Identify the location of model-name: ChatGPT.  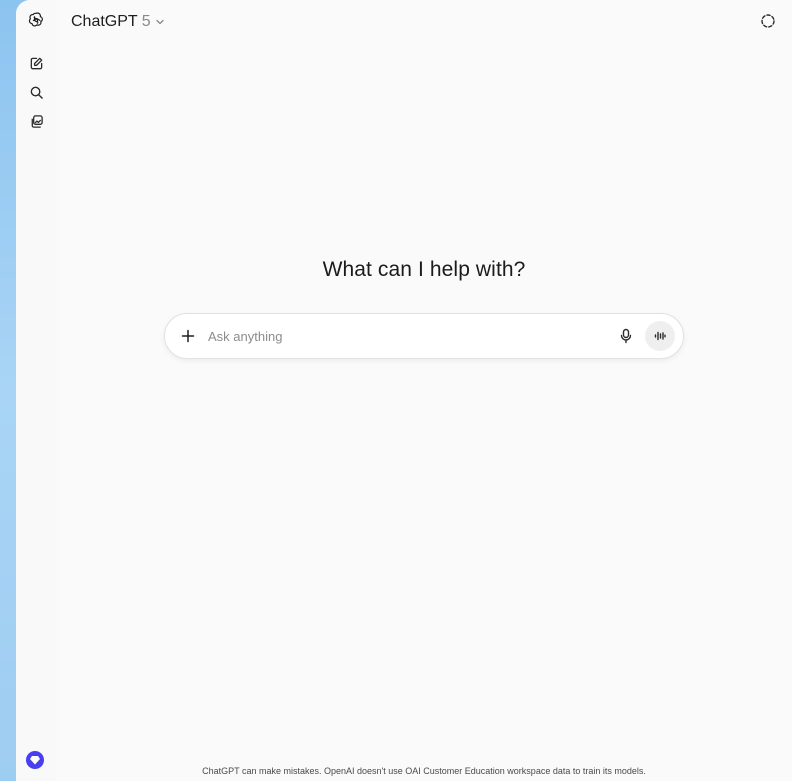
(104, 21).